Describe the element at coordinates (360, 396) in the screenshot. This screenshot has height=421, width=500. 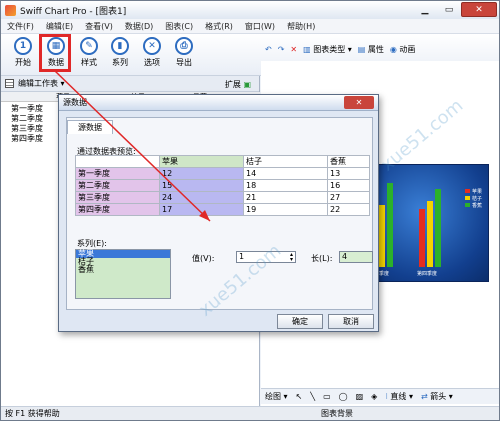
I see `image-tool-icon: ▨` at that location.